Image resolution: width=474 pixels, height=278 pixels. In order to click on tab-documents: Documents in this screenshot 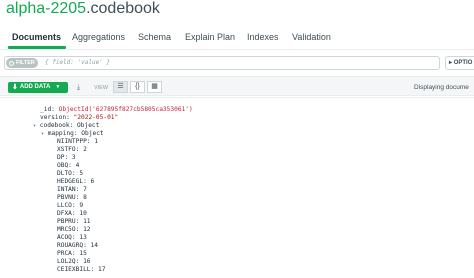, I will do `click(36, 37)`.